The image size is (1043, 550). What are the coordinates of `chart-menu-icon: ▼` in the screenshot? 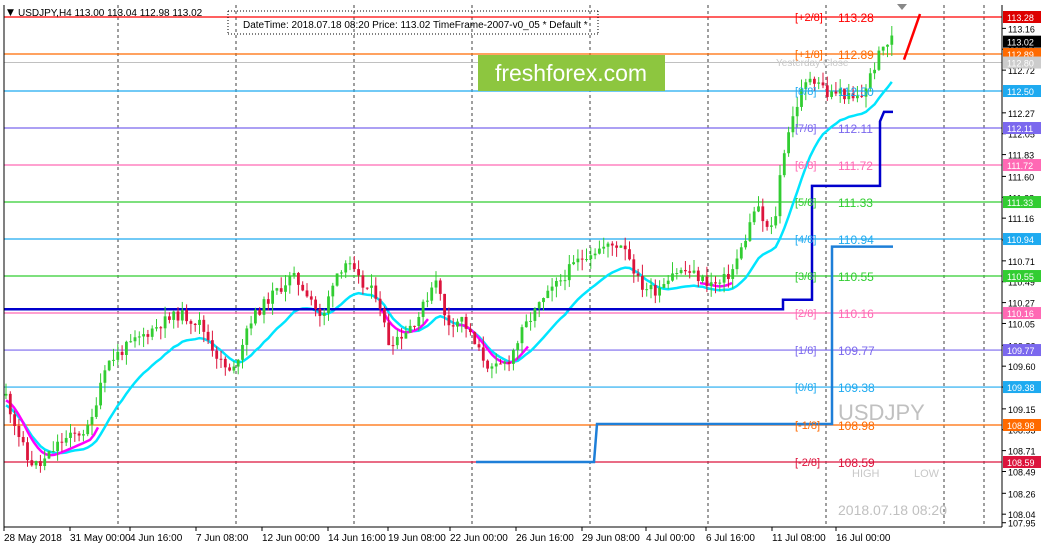 It's located at (10, 13).